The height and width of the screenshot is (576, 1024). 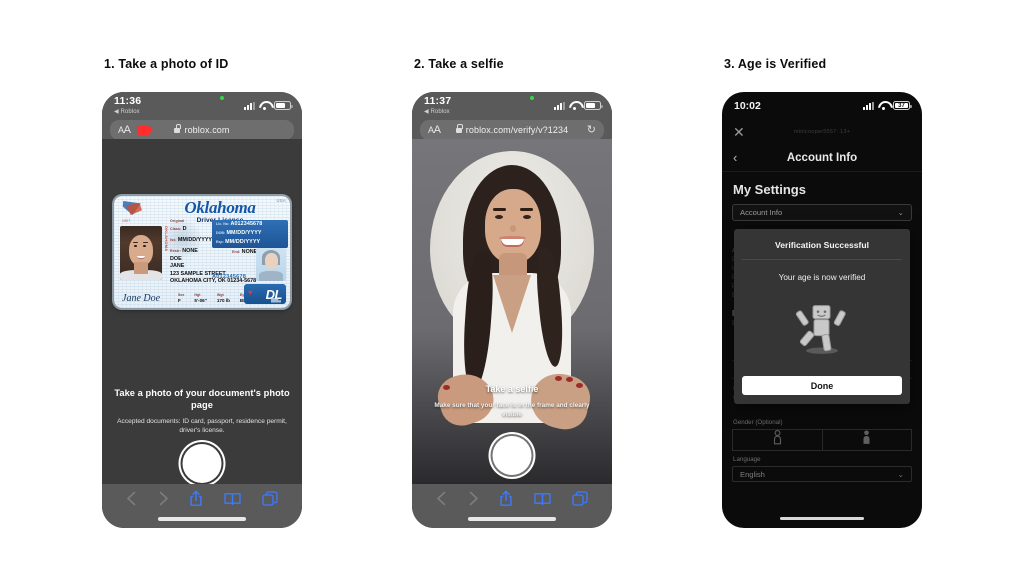 I want to click on label-original: Original, so click(x=177, y=221).